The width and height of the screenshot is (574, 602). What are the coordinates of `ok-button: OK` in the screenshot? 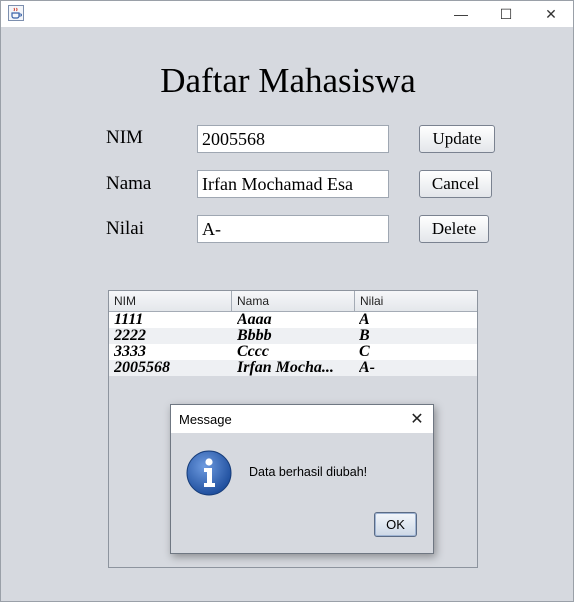 It's located at (395, 524).